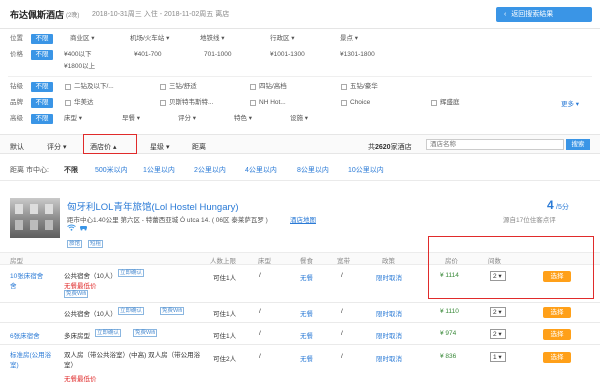 This screenshot has width=600, height=388. What do you see at coordinates (303, 219) in the screenshot?
I see `hotel-map-link: 酒店地图` at bounding box center [303, 219].